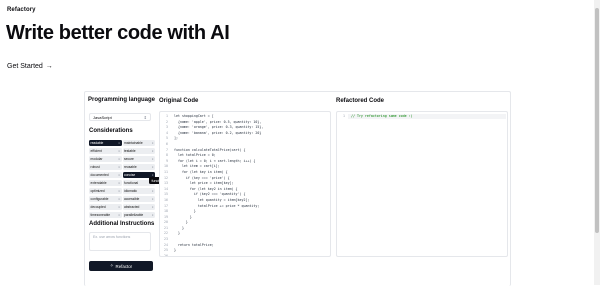  What do you see at coordinates (122, 224) in the screenshot?
I see `instructions-title: Additional Instructions` at bounding box center [122, 224].